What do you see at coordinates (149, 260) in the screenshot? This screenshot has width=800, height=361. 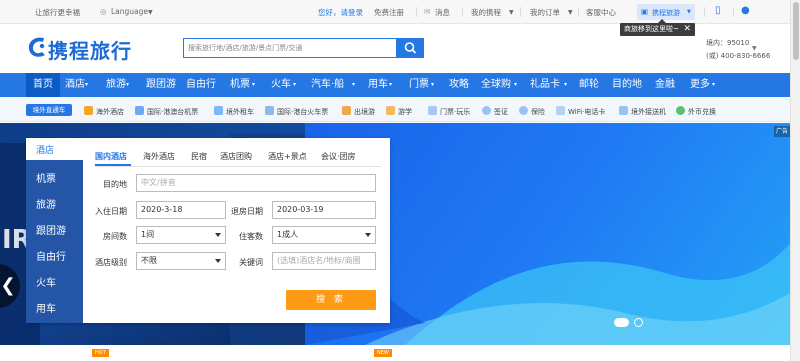 I see `hotel-level-value: 不限` at bounding box center [149, 260].